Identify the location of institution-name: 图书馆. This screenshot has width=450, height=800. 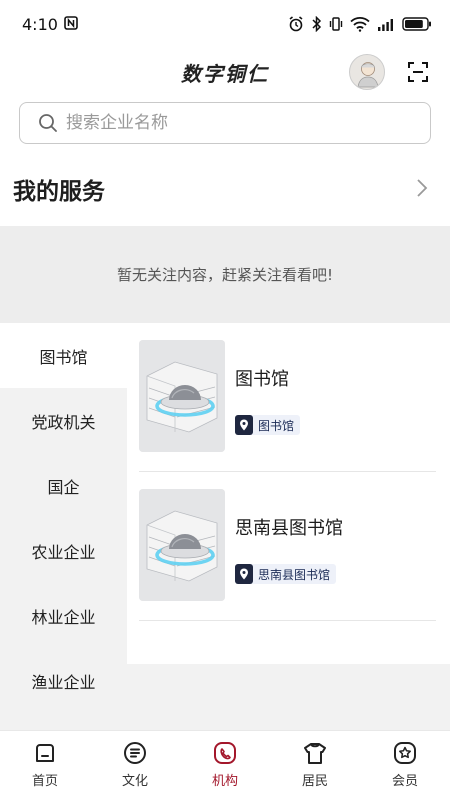
(262, 379).